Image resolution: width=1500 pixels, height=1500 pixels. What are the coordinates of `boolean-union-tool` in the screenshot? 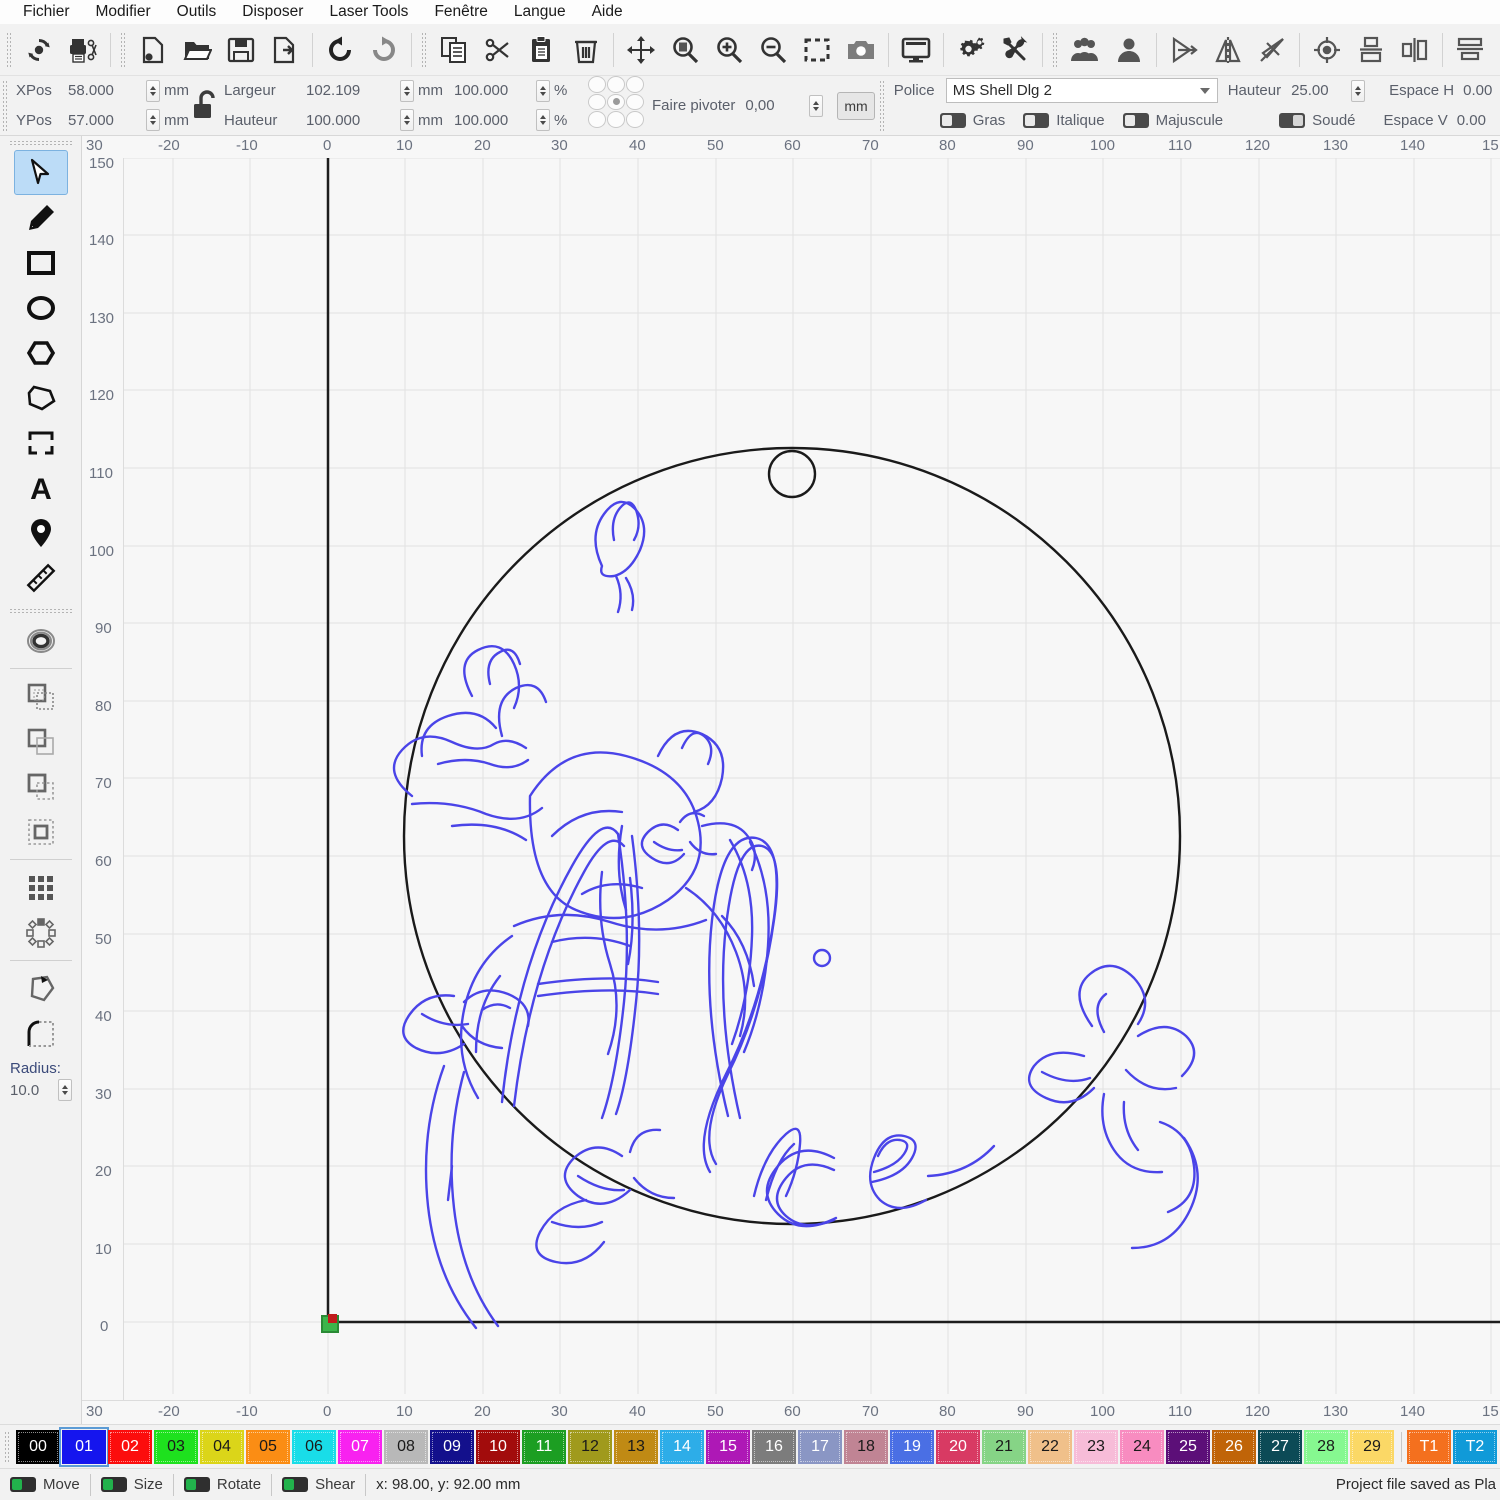 It's located at (41, 696).